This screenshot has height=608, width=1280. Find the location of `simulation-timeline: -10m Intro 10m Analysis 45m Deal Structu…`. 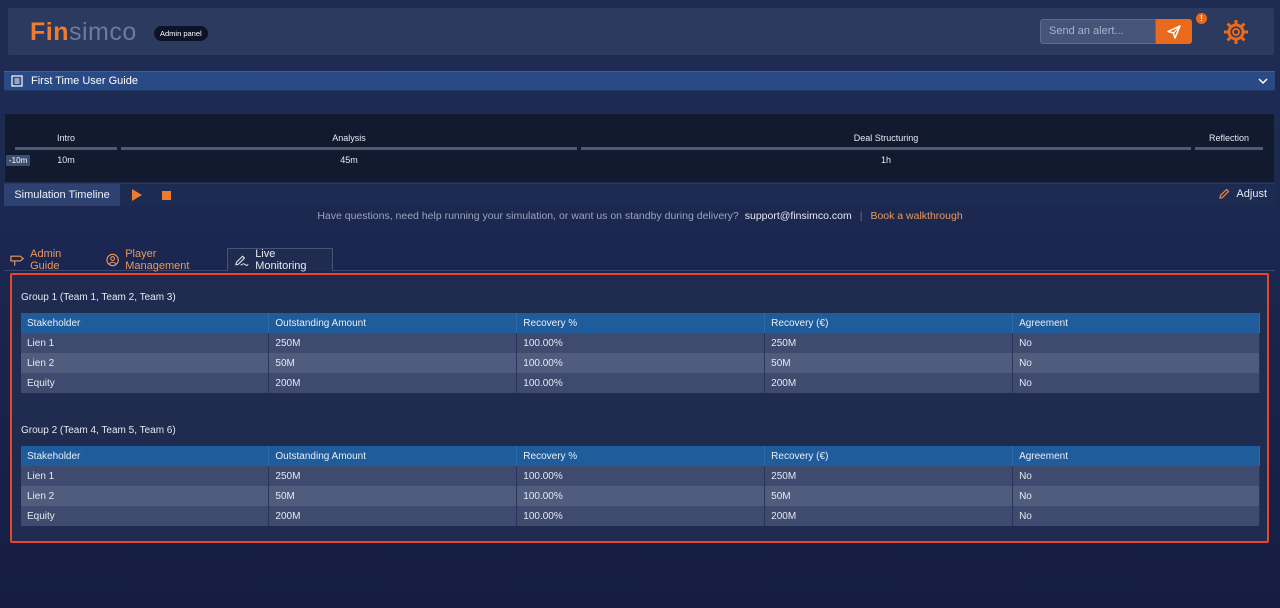

simulation-timeline: -10m Intro 10m Analysis 45m Deal Structu… is located at coordinates (639, 148).